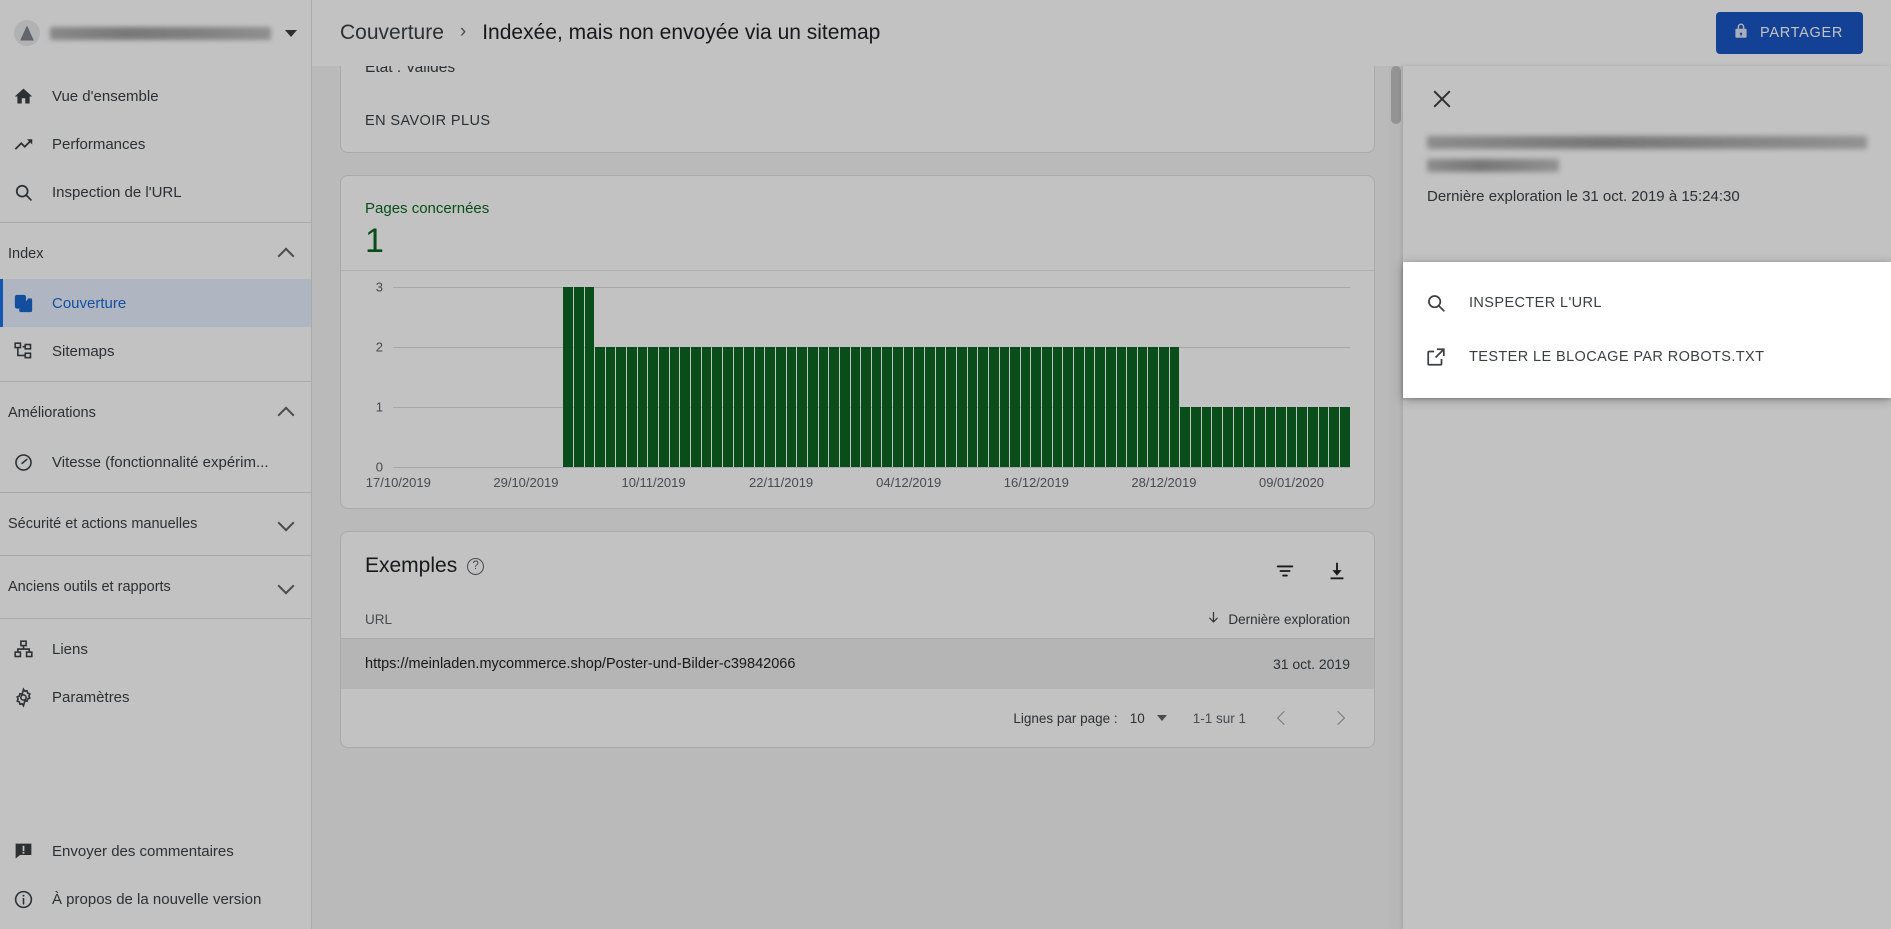  What do you see at coordinates (476, 566) in the screenshot?
I see `help-circle-icon: ?` at bounding box center [476, 566].